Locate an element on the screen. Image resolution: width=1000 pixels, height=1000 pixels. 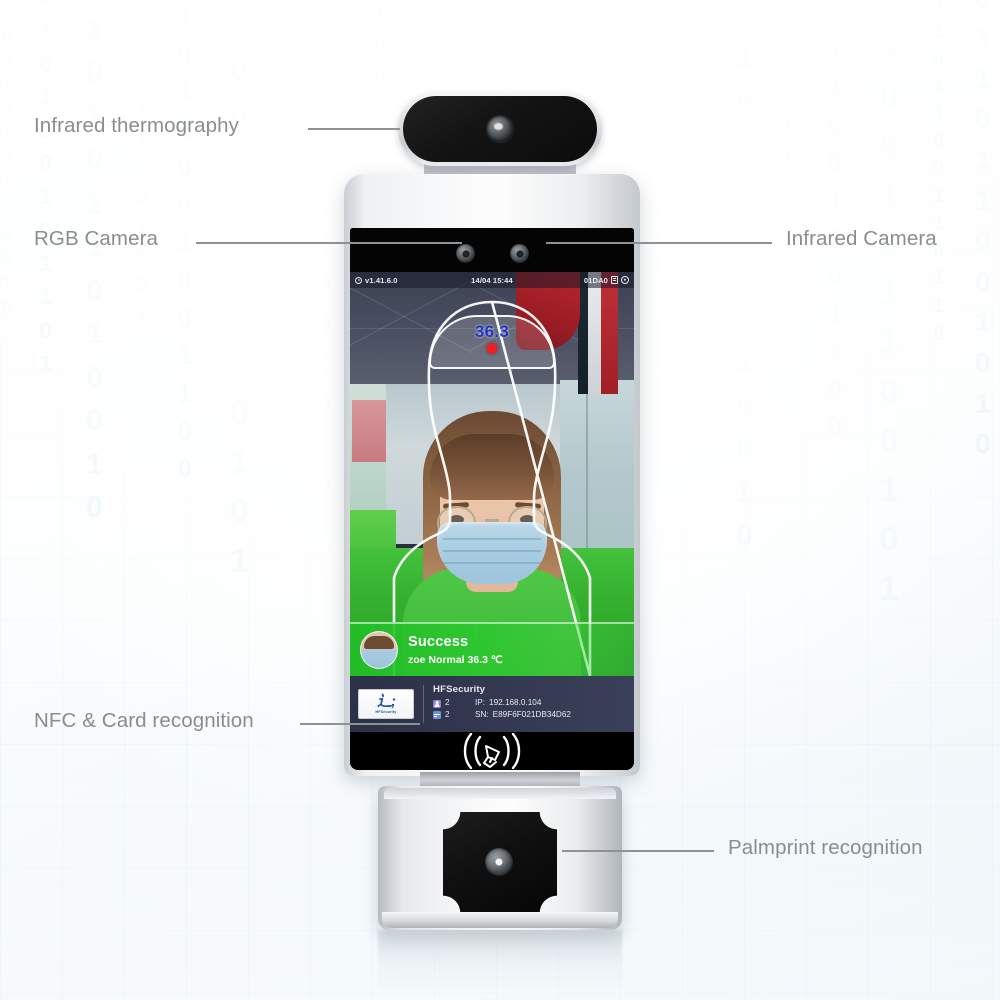
thermography-module-face is located at coordinates (500, 129).